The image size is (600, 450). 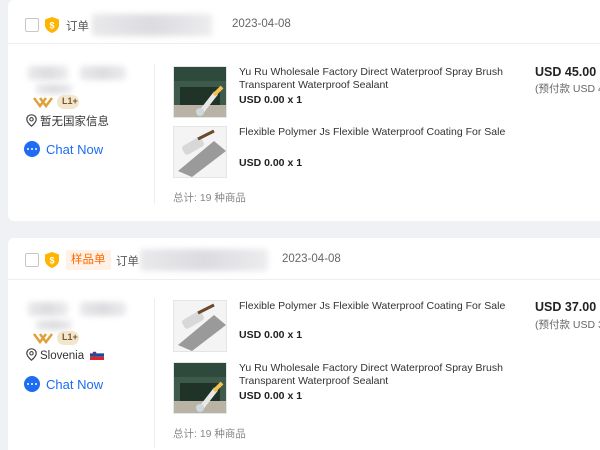 I want to click on order-amount: USD 45.00, so click(x=566, y=72).